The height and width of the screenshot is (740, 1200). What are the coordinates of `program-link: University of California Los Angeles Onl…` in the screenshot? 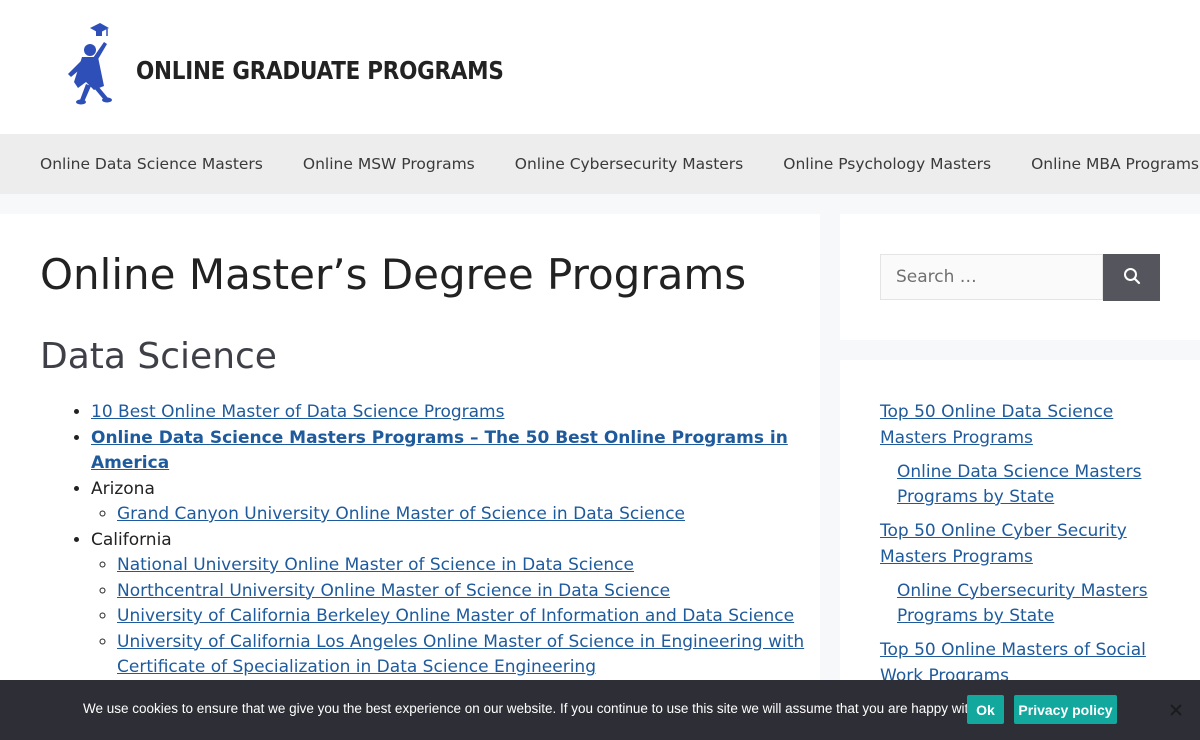 It's located at (460, 655).